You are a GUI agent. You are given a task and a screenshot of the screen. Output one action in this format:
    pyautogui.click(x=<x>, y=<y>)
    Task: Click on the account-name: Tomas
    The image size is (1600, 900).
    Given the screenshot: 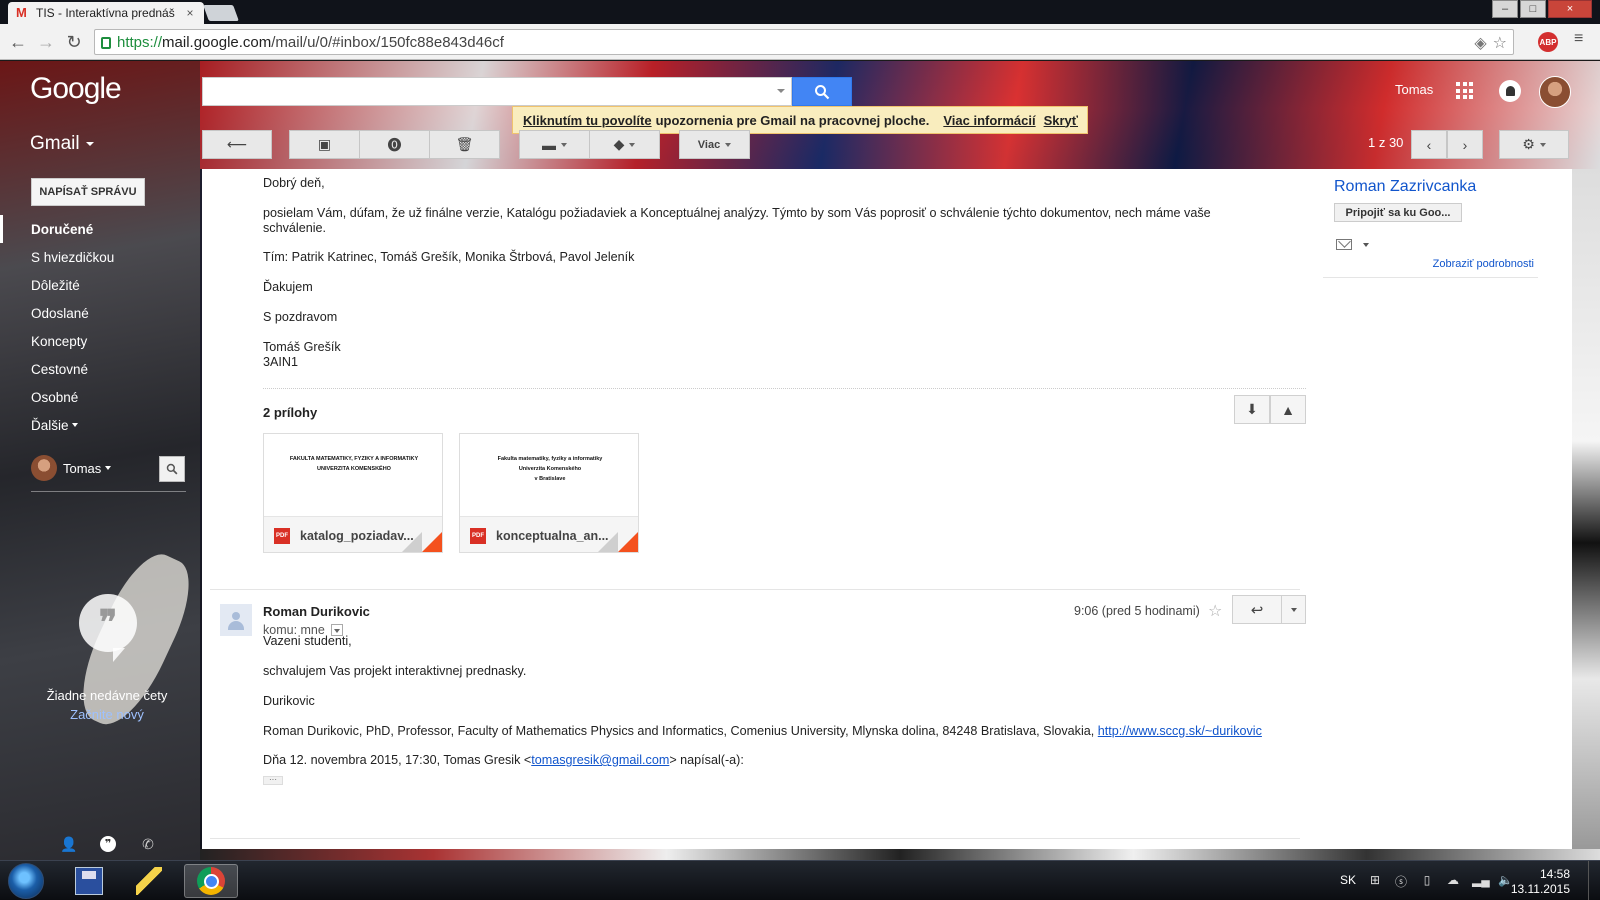 What is the action you would take?
    pyautogui.click(x=1414, y=89)
    